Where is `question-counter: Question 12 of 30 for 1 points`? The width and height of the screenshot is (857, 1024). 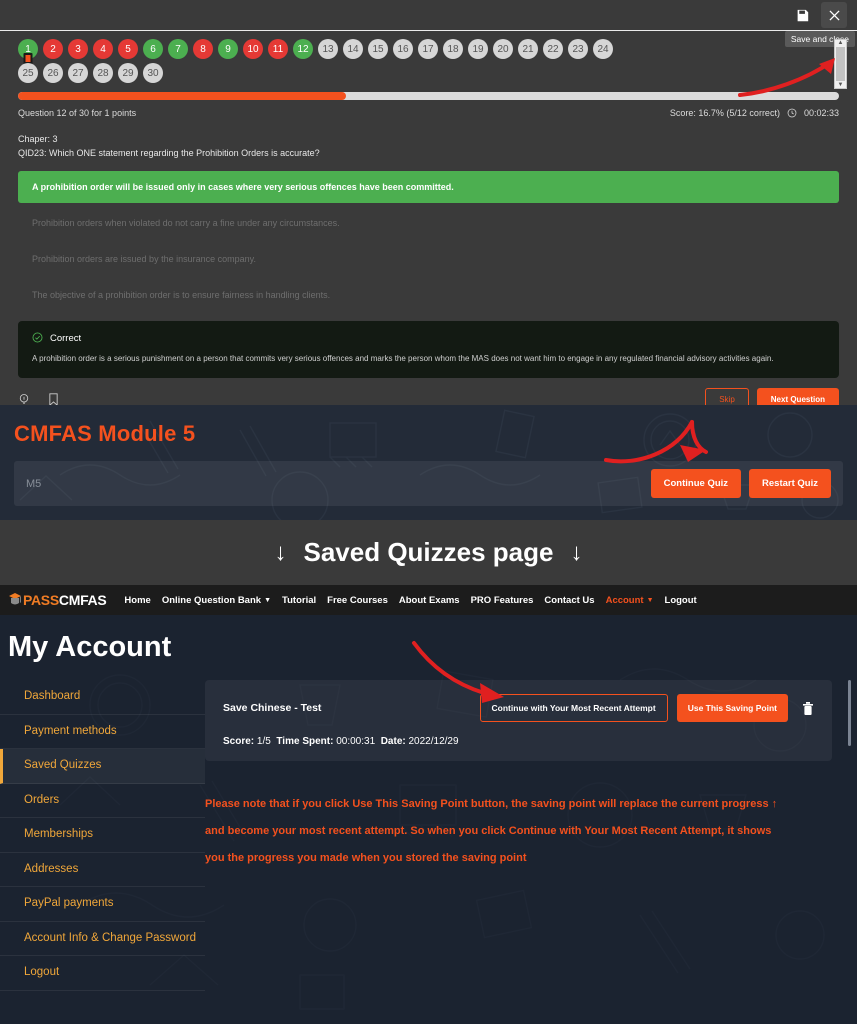 question-counter: Question 12 of 30 for 1 points is located at coordinates (77, 113).